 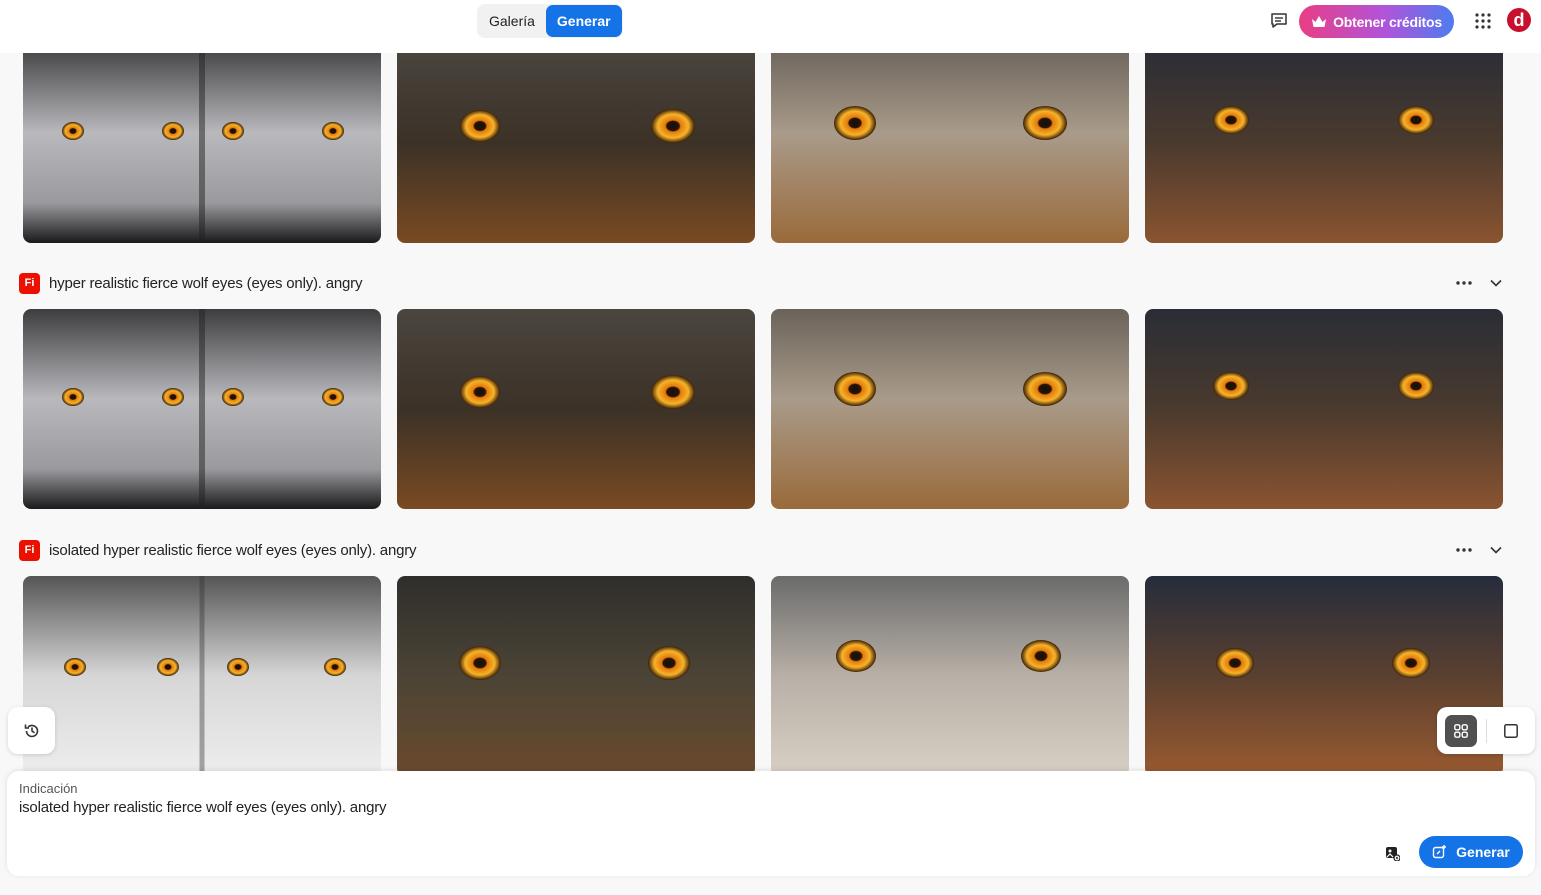 I want to click on grid-view-button, so click(x=1461, y=730).